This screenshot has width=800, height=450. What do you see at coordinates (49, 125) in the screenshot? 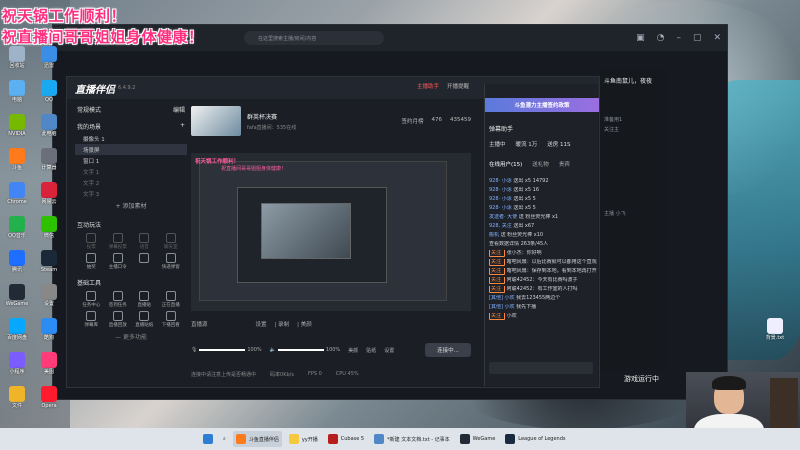
I see `desktop-icon: 此电脑` at bounding box center [49, 125].